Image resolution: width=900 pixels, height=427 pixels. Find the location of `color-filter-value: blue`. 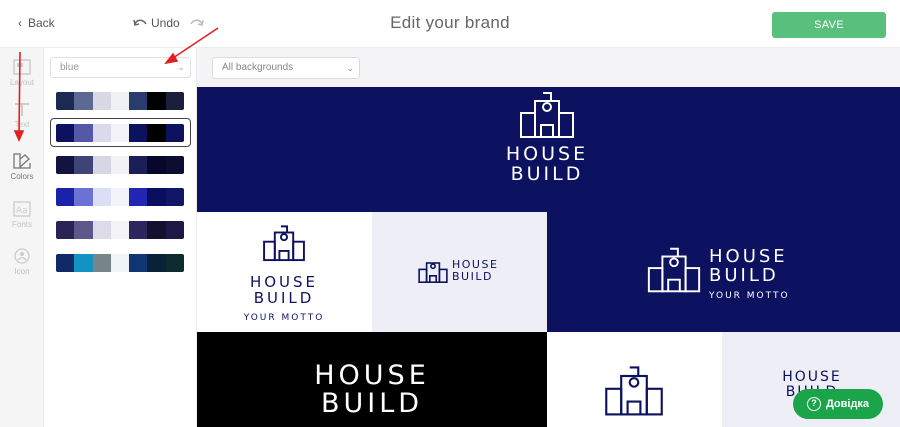

color-filter-value: blue is located at coordinates (69, 67).